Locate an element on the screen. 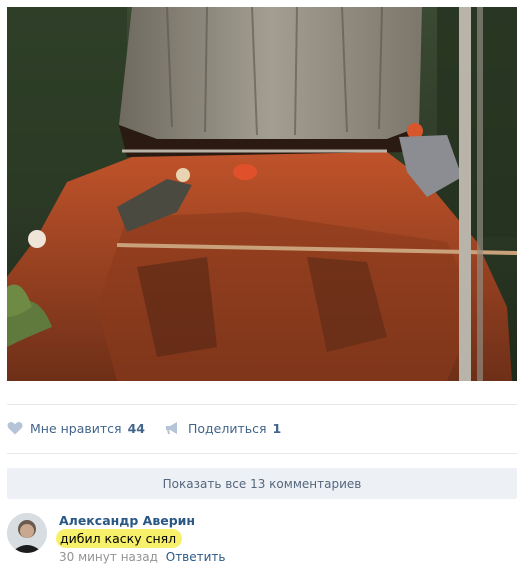  share-label: Поделиться is located at coordinates (227, 428).